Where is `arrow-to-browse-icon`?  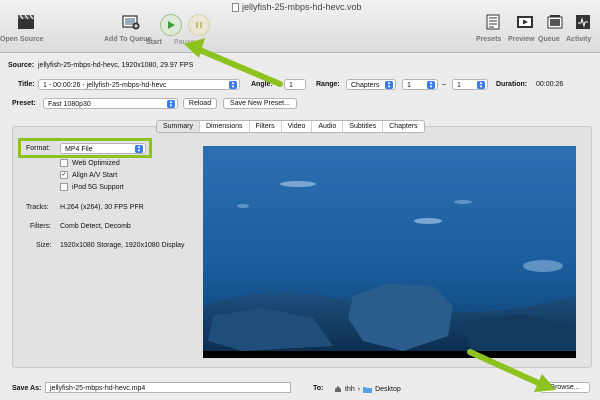 arrow-to-browse-icon is located at coordinates (511, 370).